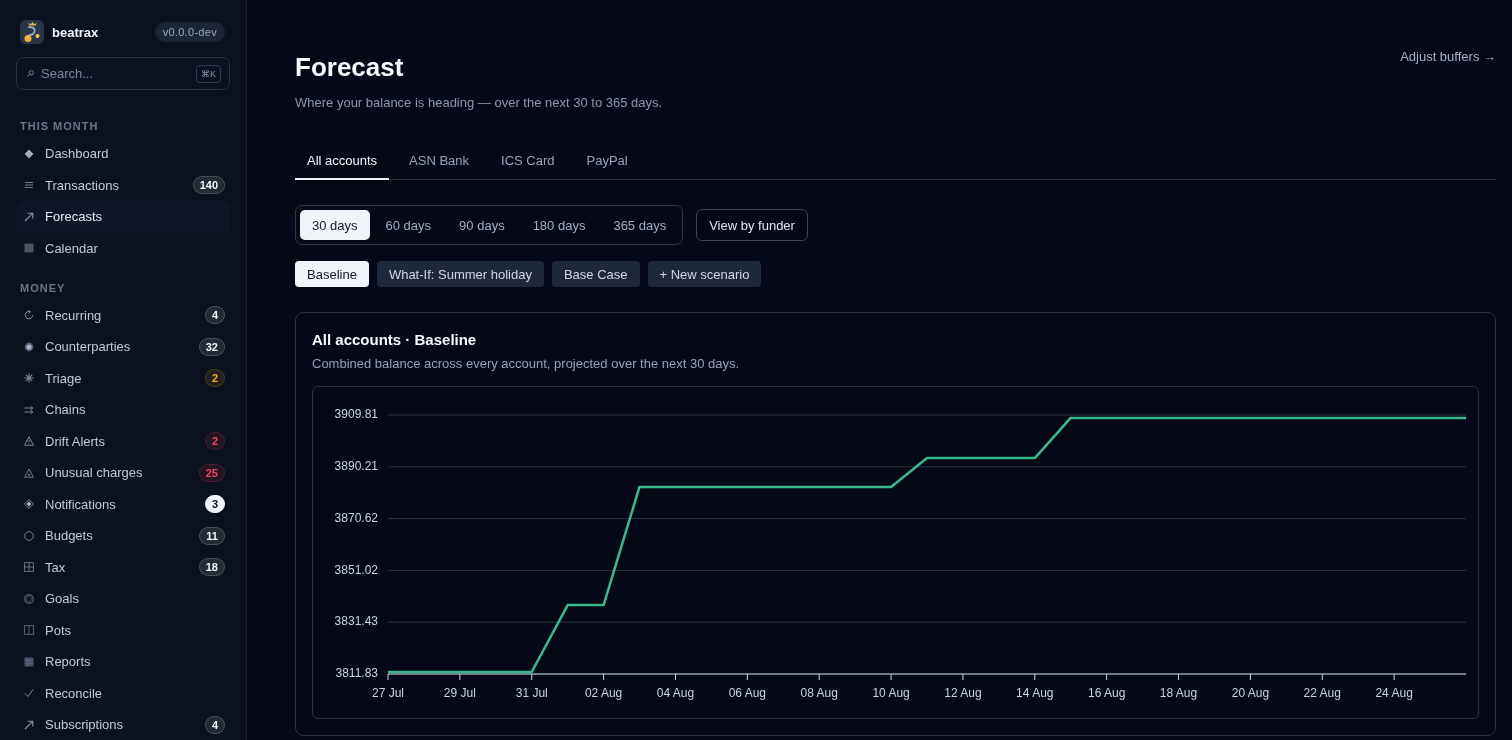 Image resolution: width=1512 pixels, height=740 pixels. I want to click on account-tab: ICS Card, so click(528, 161).